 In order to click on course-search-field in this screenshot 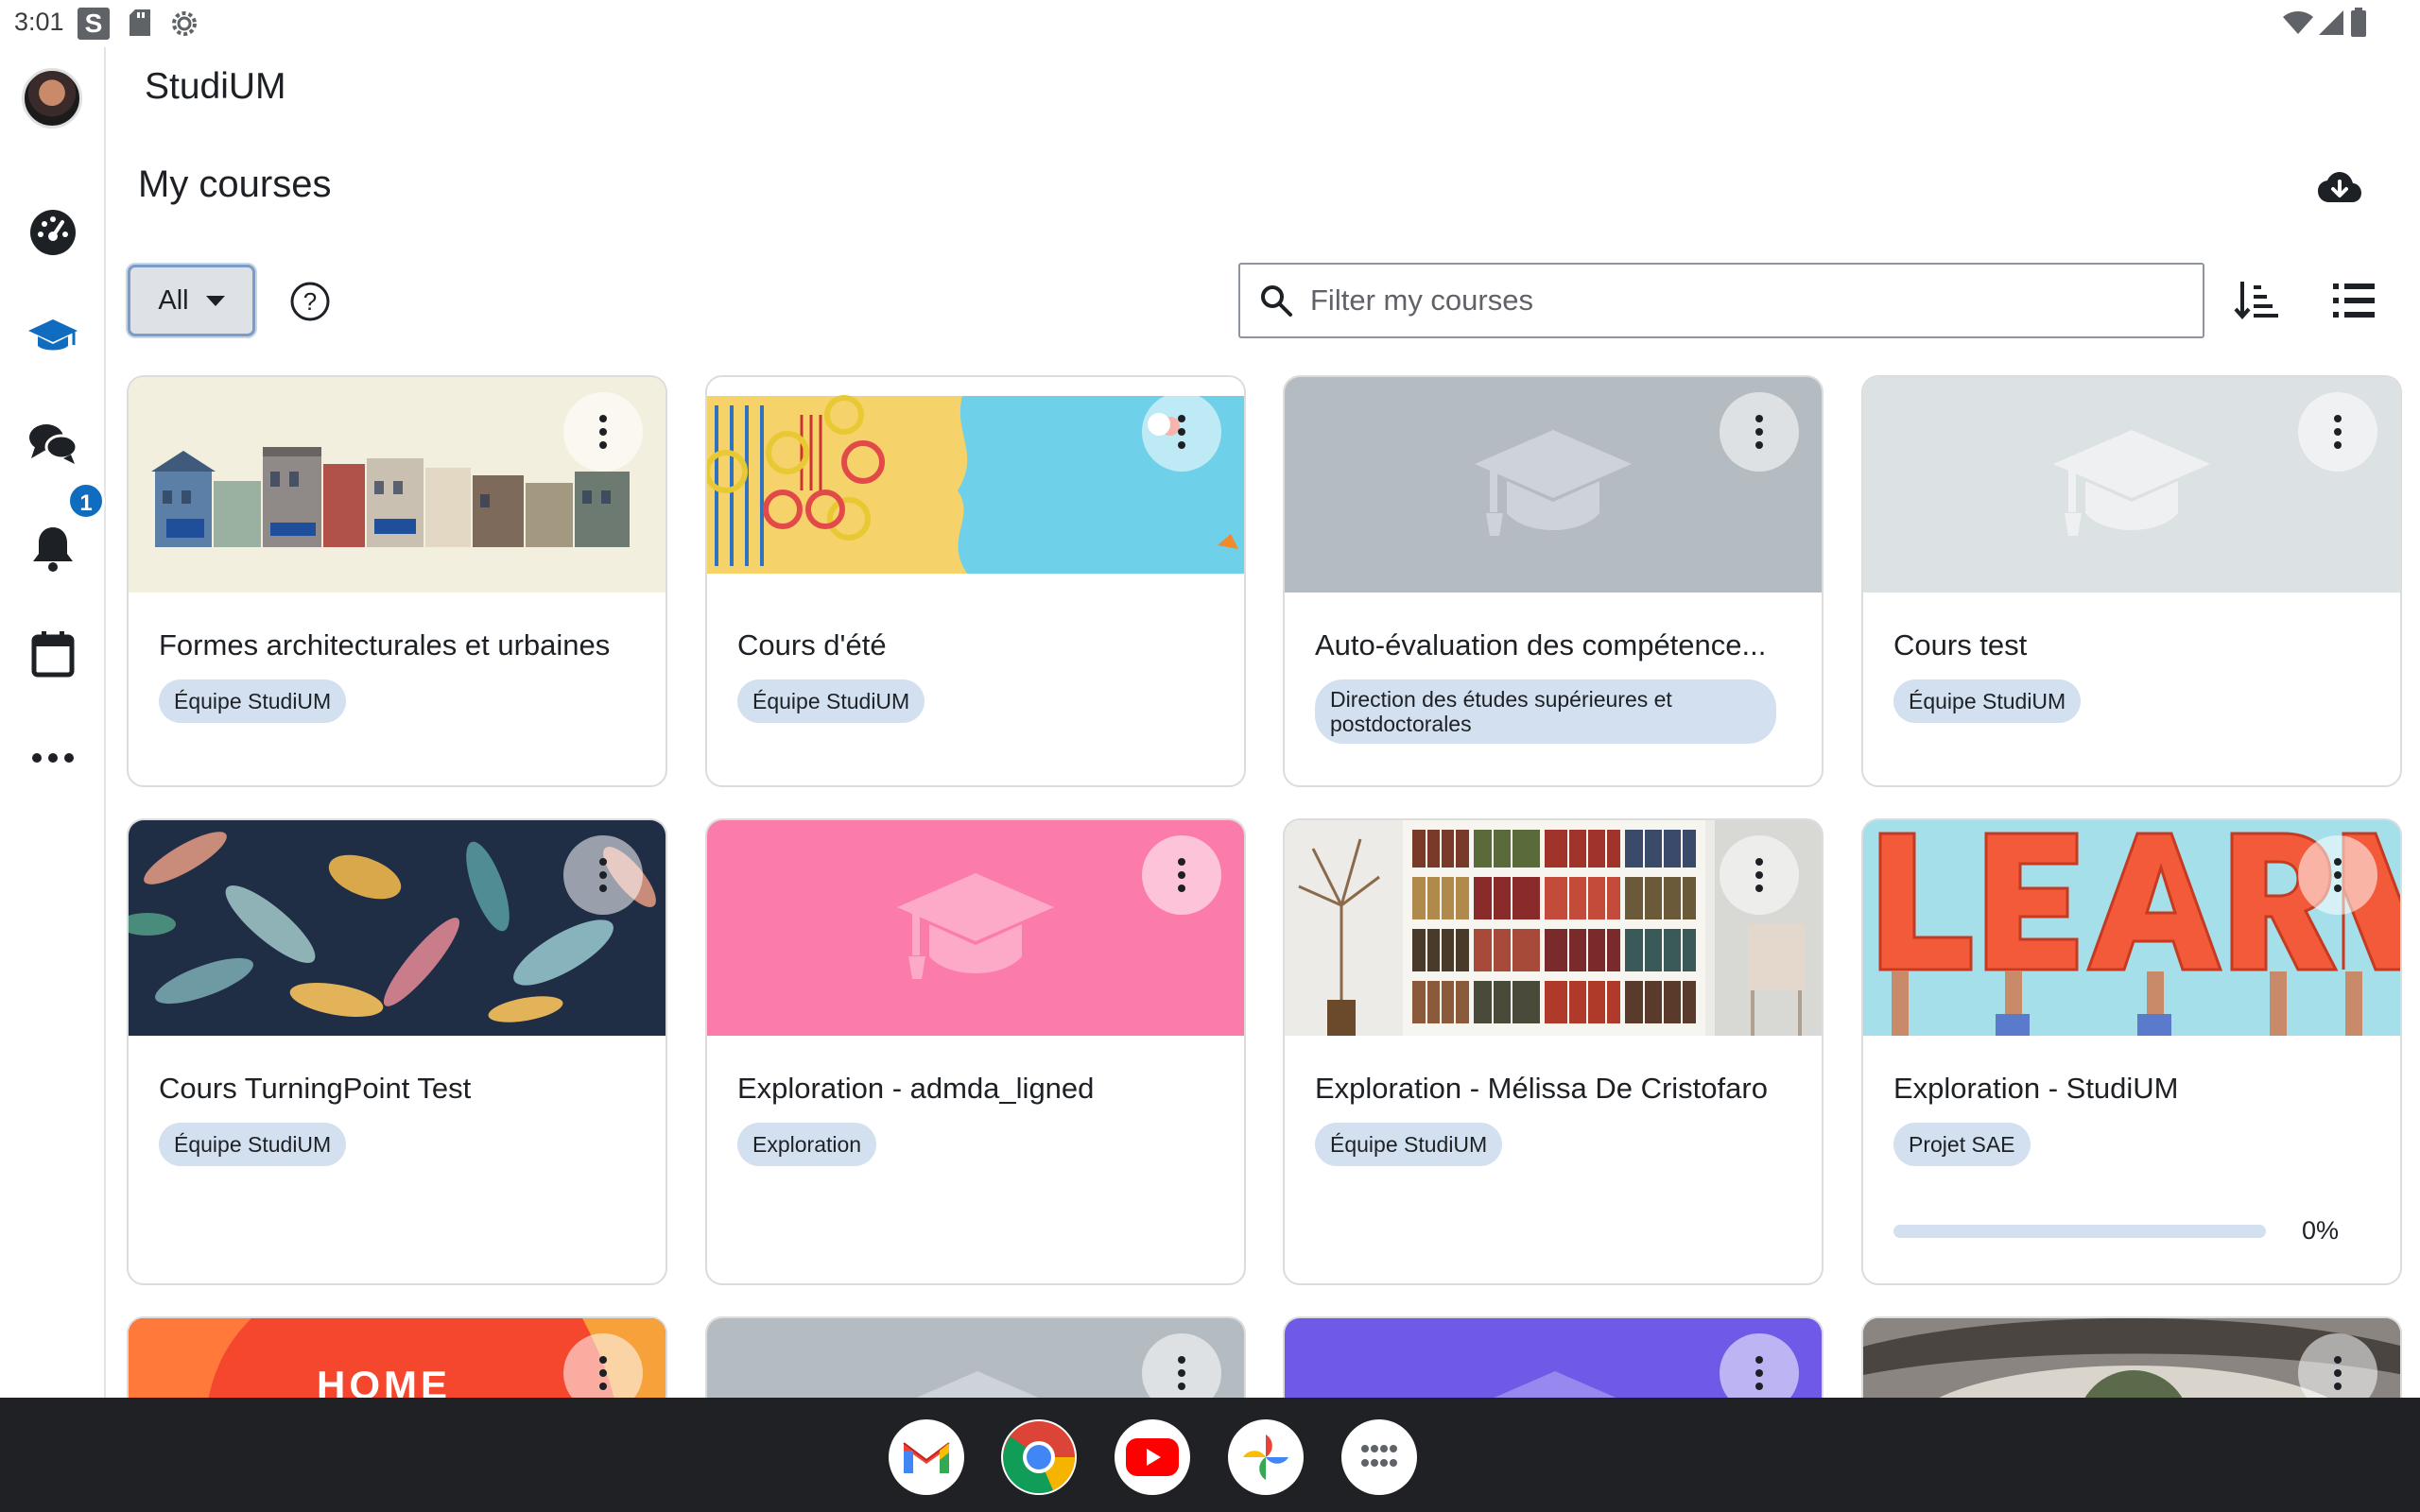, I will do `click(1721, 300)`.